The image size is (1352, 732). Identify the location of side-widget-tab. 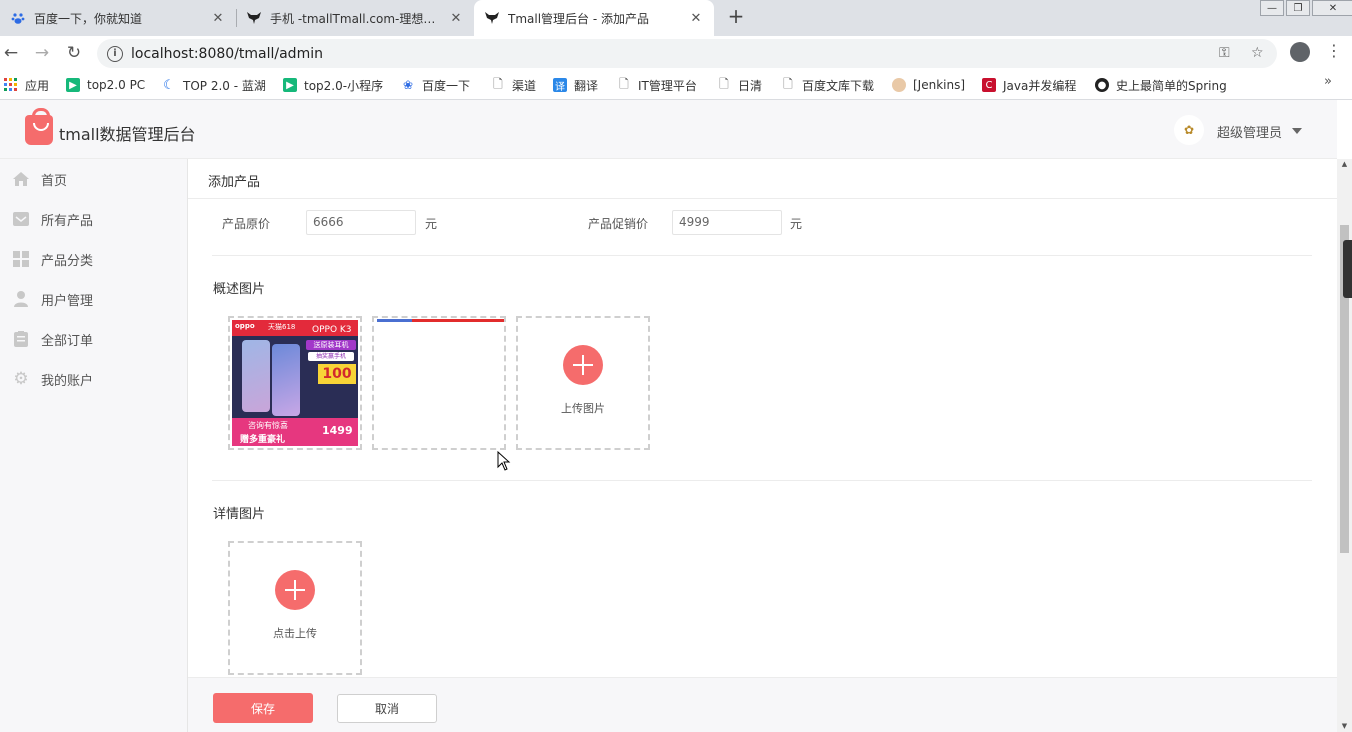
(1347, 269).